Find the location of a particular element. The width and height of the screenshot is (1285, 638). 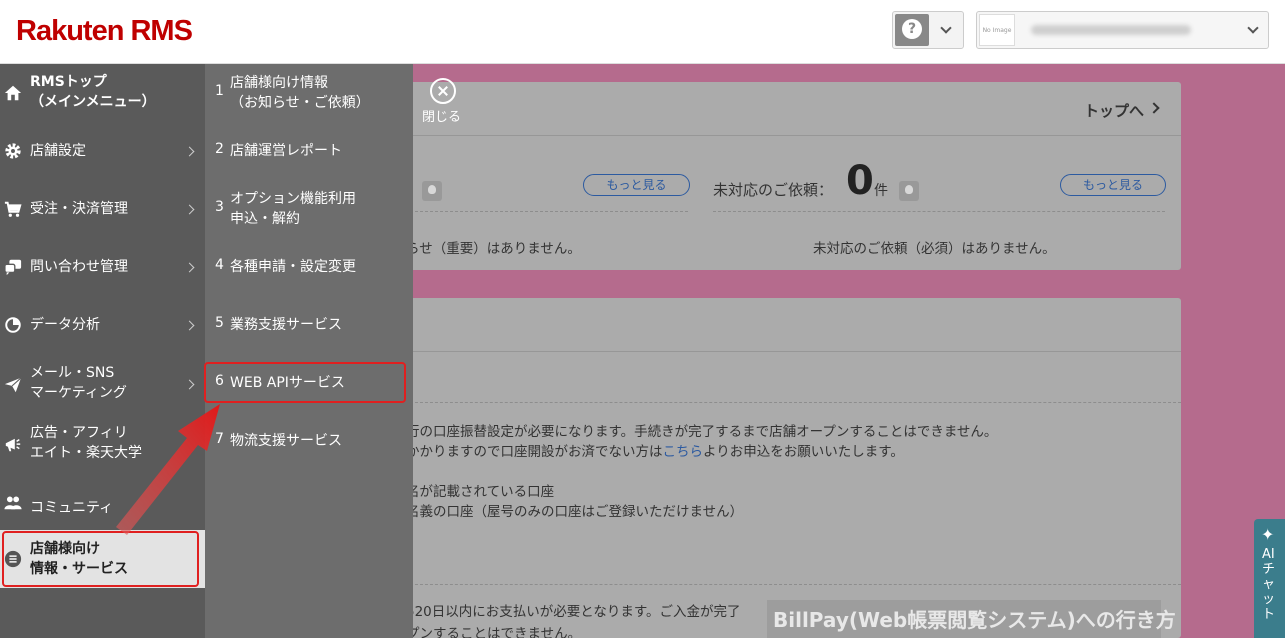

sidebar-item-inquiries: 問い合わせ管理 is located at coordinates (102, 267).